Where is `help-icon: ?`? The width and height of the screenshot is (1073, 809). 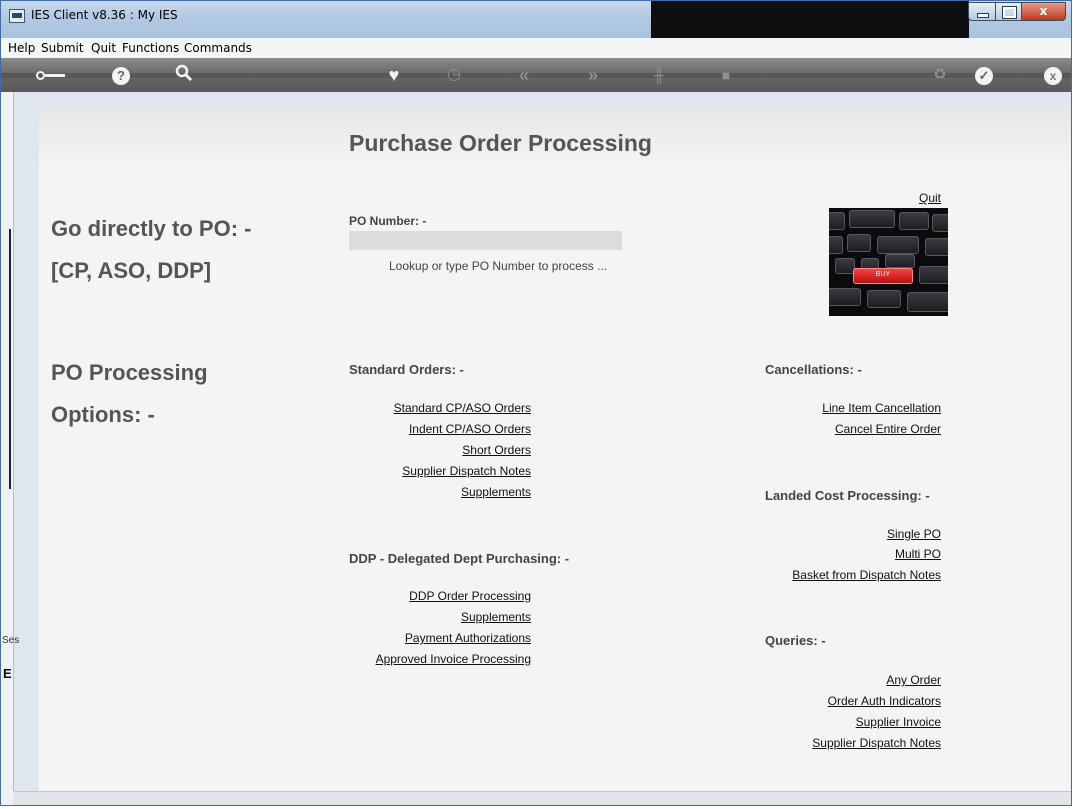
help-icon: ? is located at coordinates (121, 76).